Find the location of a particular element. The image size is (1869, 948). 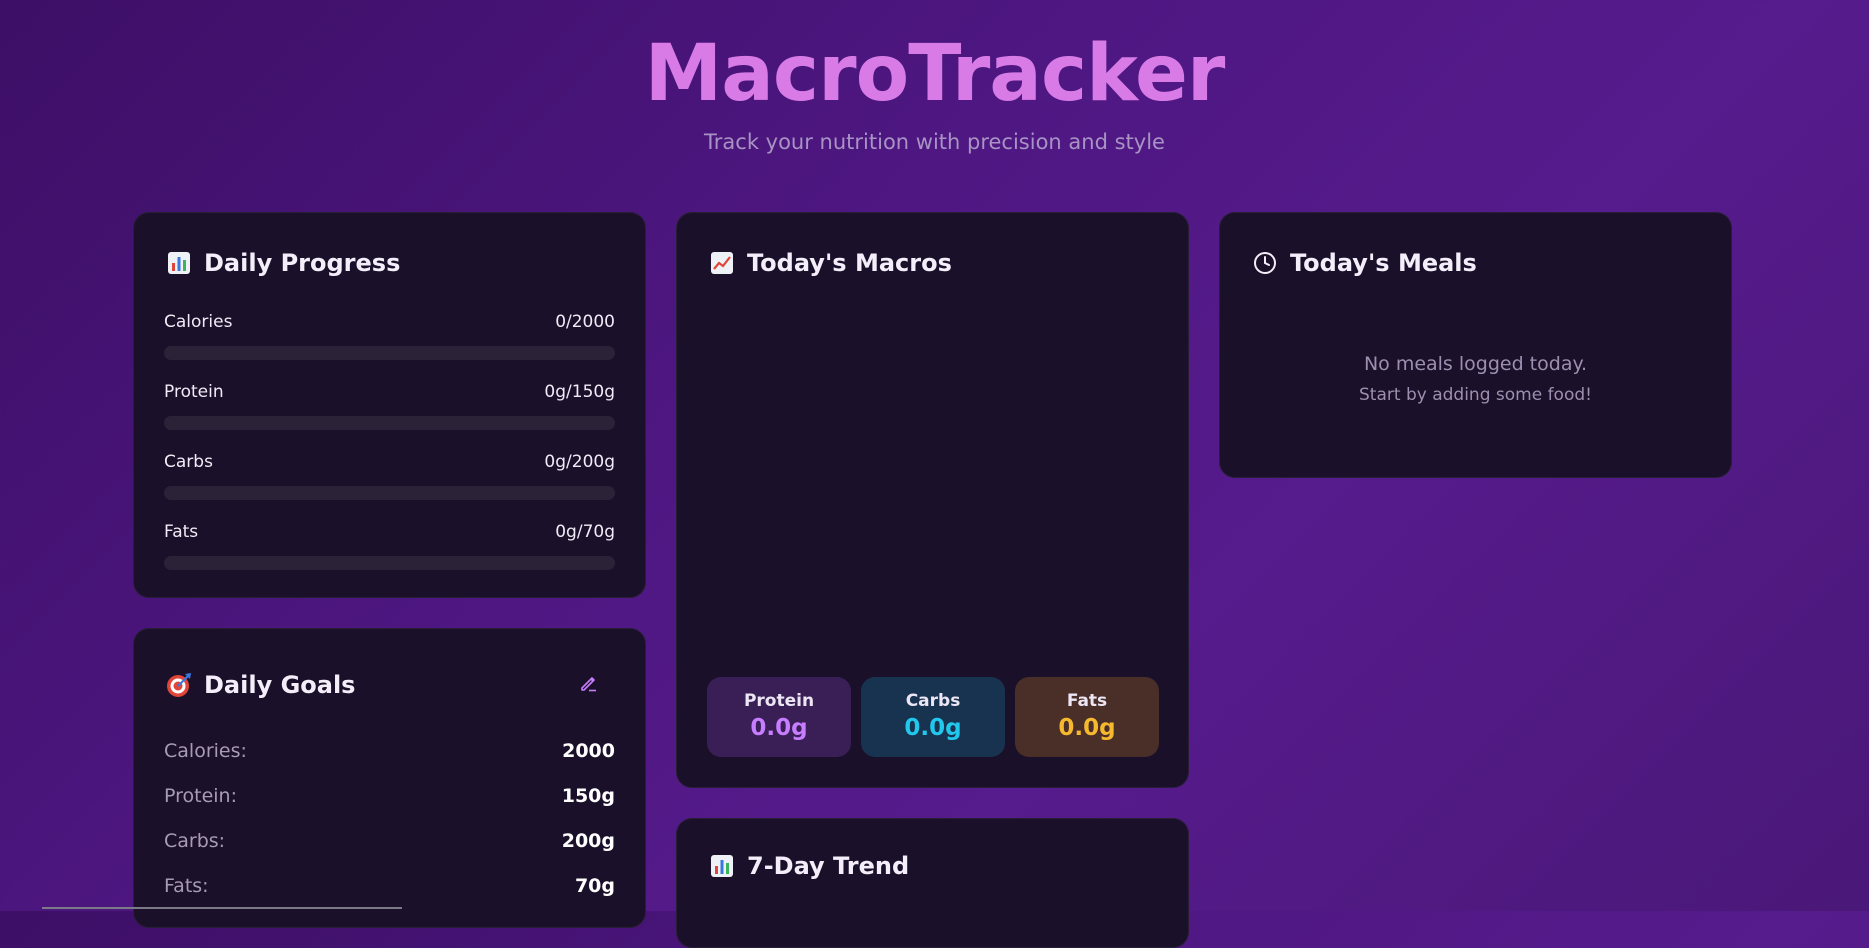

progress-label: Fats is located at coordinates (181, 532).